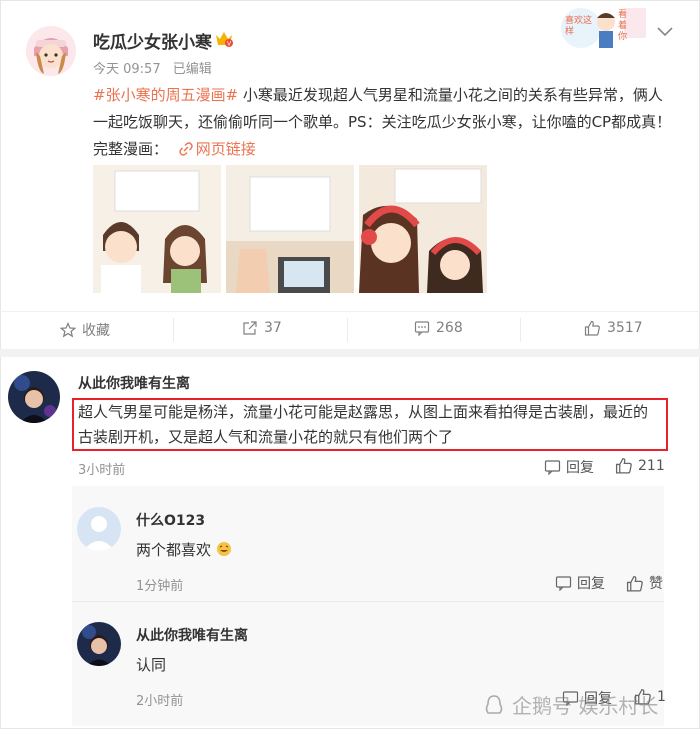 Image resolution: width=700 pixels, height=729 pixels. I want to click on comment-like-button: 211, so click(640, 465).